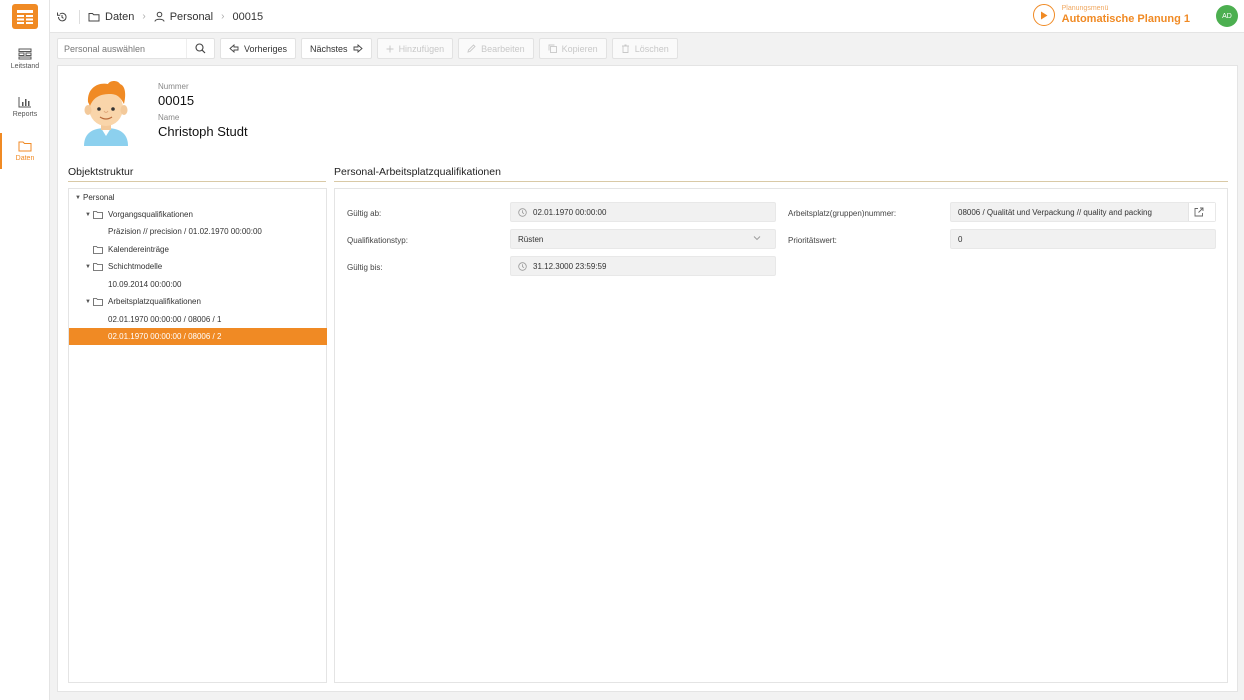  Describe the element at coordinates (165, 336) in the screenshot. I see `tree-node-label: 02.01.1970 00:00:00 / 08006 / 2` at that location.